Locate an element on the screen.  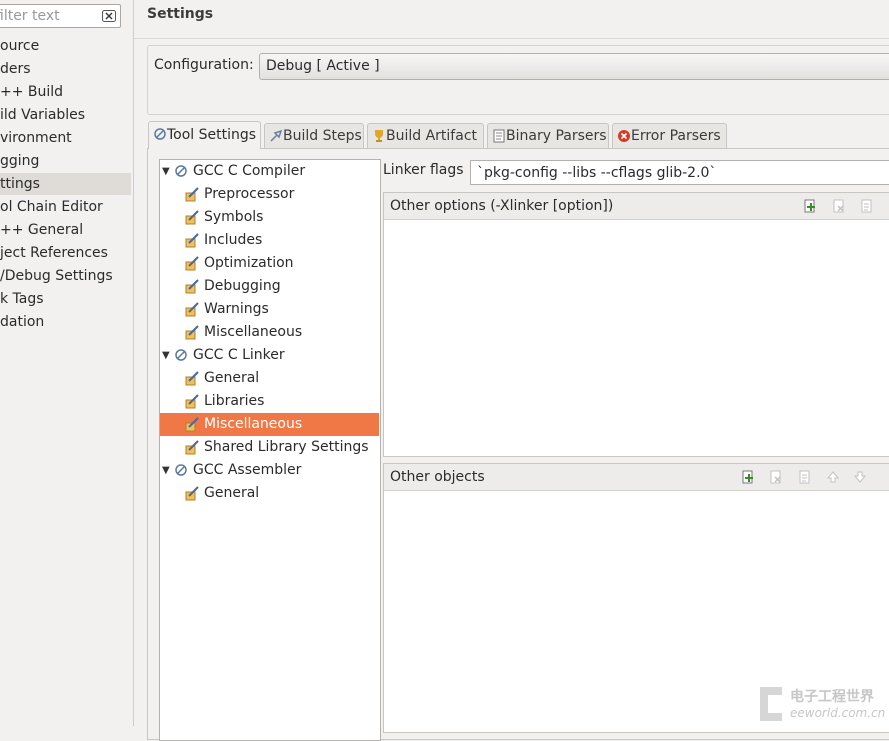
nav-item: ++ General is located at coordinates (65, 230).